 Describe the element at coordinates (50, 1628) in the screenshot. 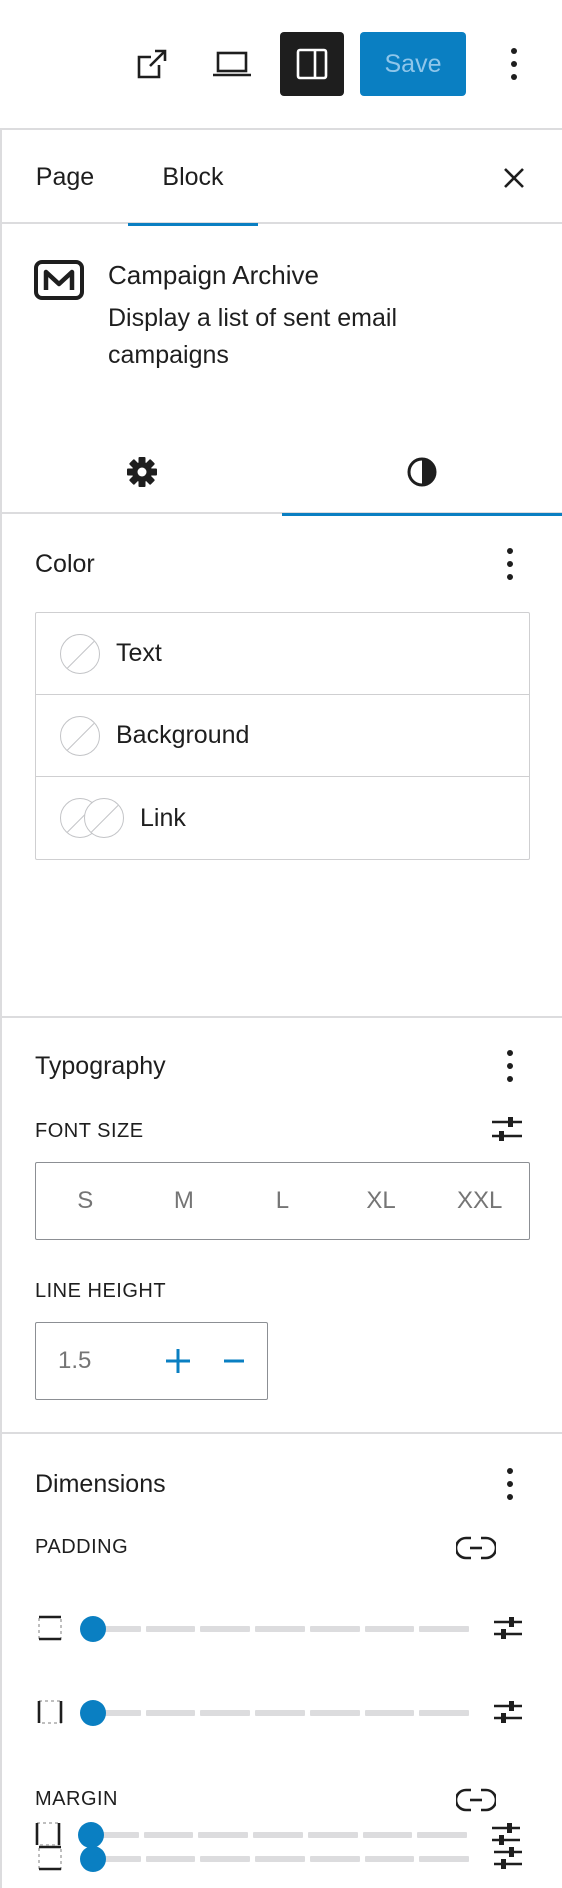

I see `vertical-sides-icon` at that location.